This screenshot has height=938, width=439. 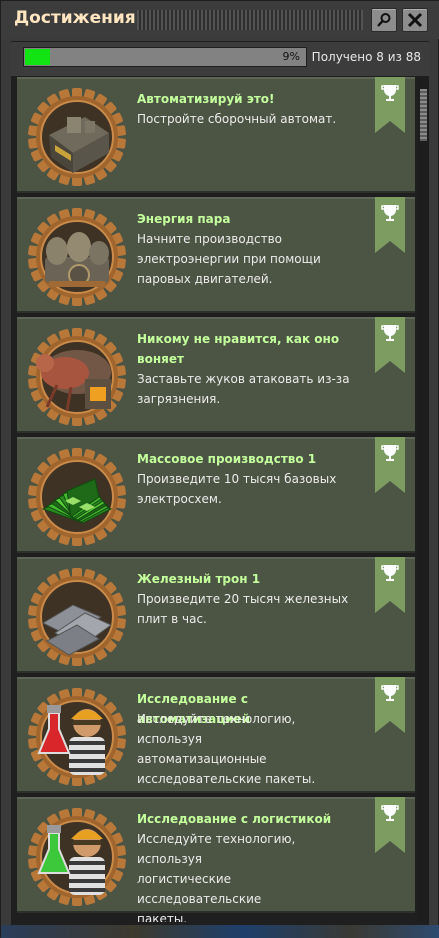 I want to click on close-icon, so click(x=415, y=20).